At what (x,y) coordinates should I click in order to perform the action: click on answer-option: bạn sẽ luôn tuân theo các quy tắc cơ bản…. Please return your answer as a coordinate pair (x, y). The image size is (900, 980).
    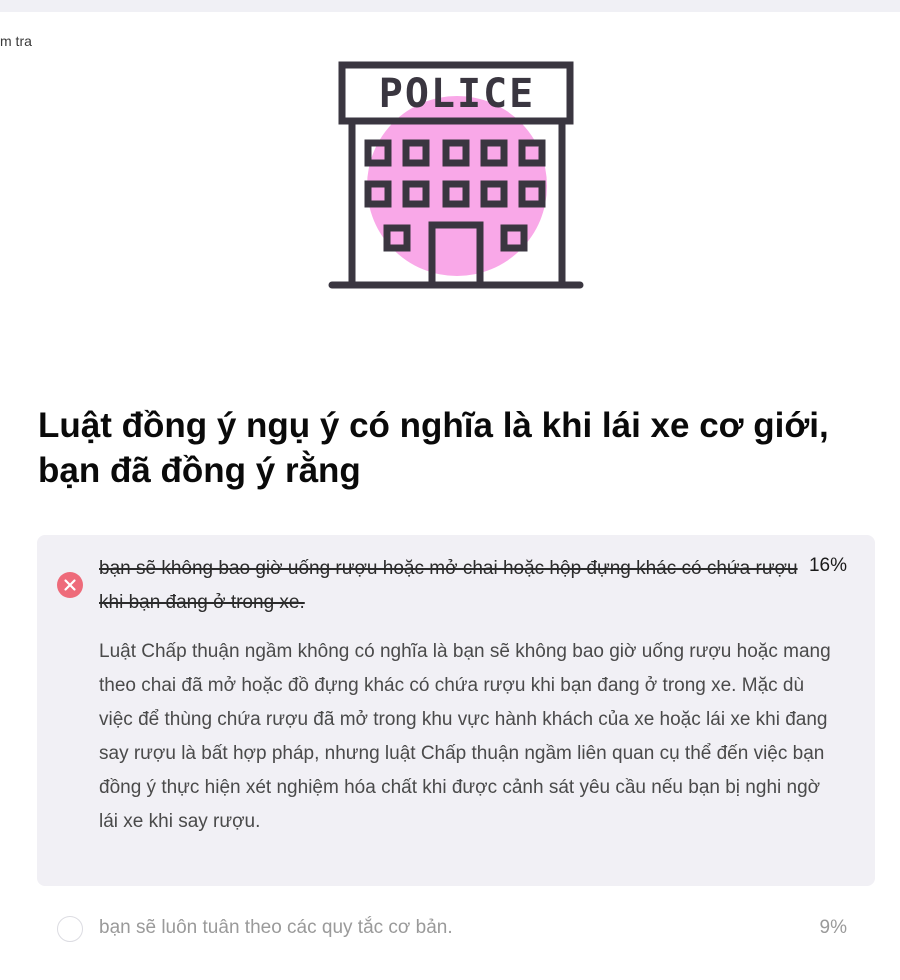
    Looking at the image, I should click on (456, 928).